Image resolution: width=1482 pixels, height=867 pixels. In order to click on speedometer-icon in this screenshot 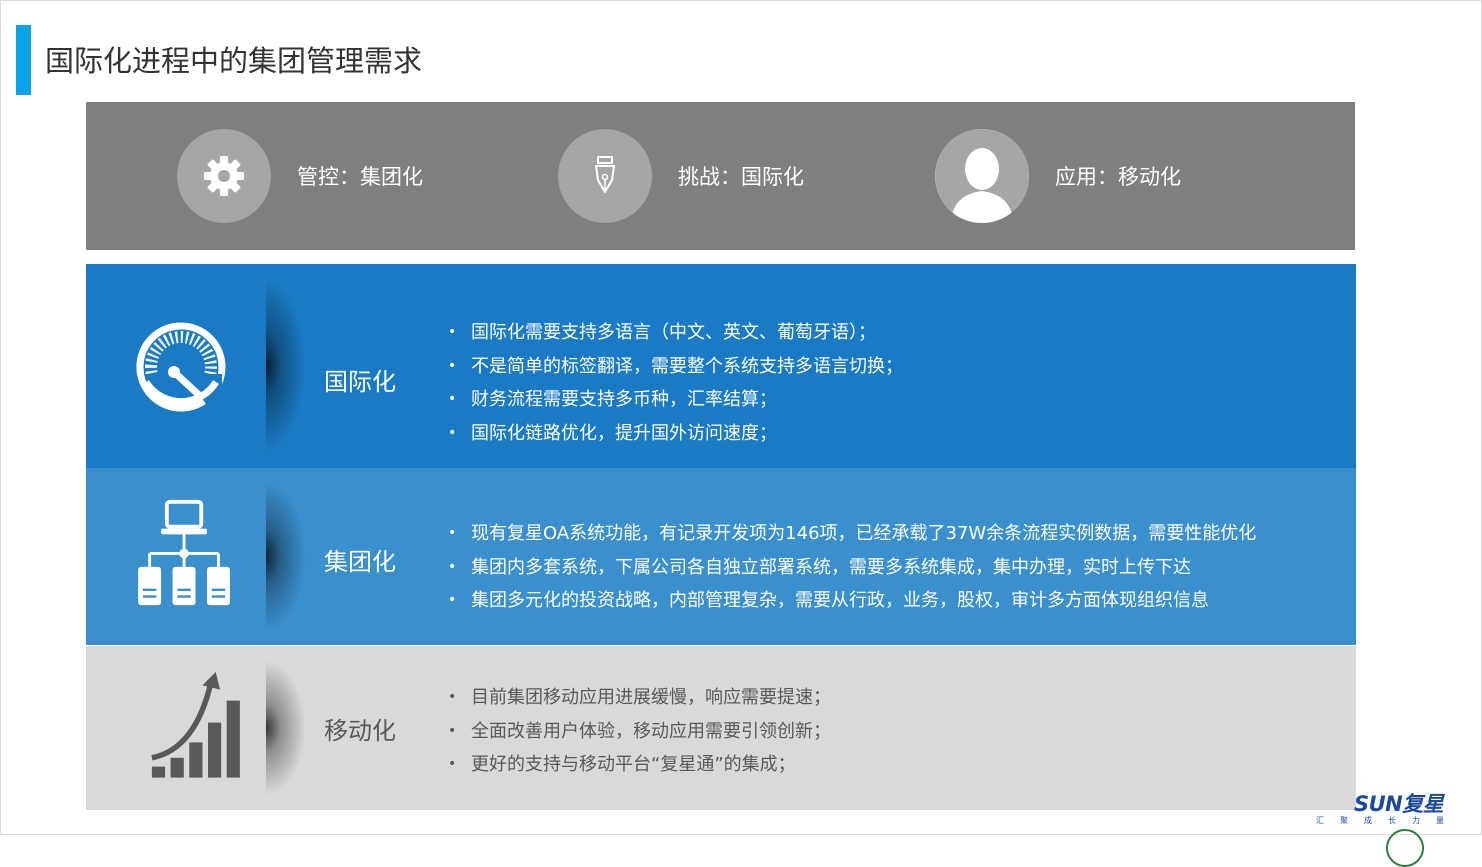, I will do `click(181, 367)`.